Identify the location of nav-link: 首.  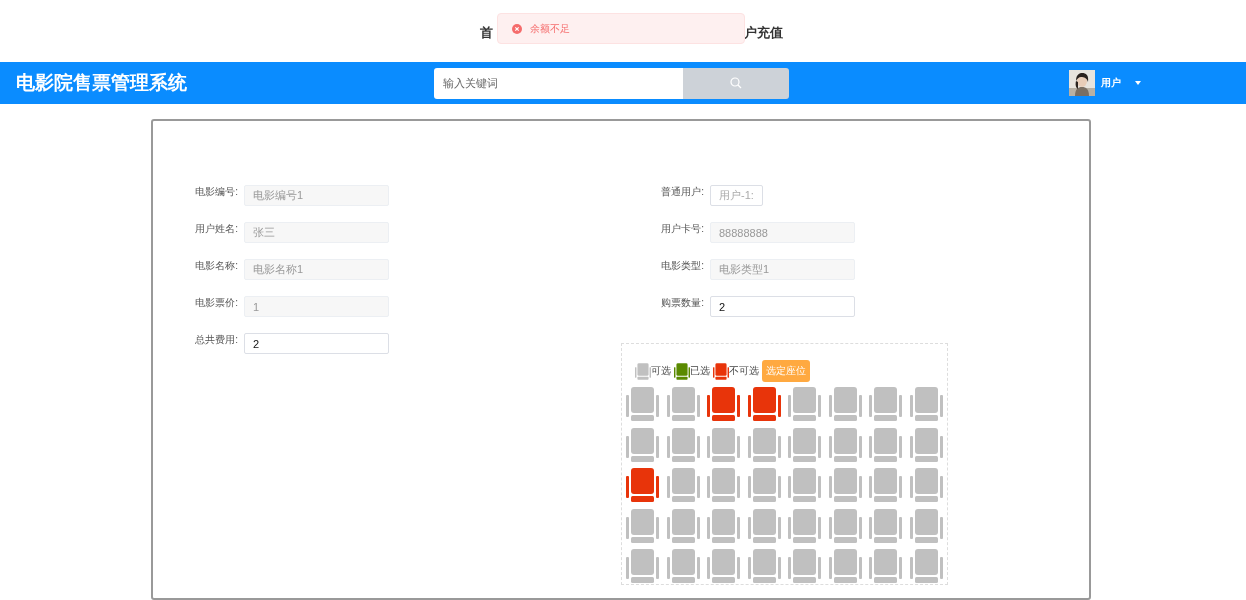
(486, 31).